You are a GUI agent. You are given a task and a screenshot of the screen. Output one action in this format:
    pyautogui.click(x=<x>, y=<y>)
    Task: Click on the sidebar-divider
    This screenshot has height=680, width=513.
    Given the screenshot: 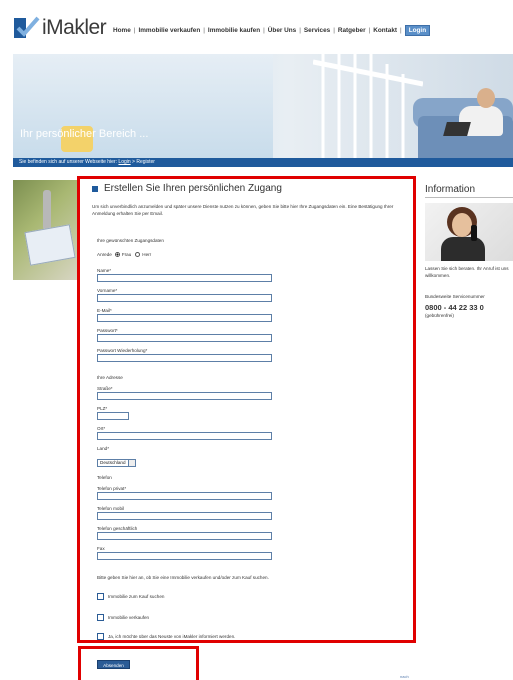 What is the action you would take?
    pyautogui.click(x=469, y=197)
    